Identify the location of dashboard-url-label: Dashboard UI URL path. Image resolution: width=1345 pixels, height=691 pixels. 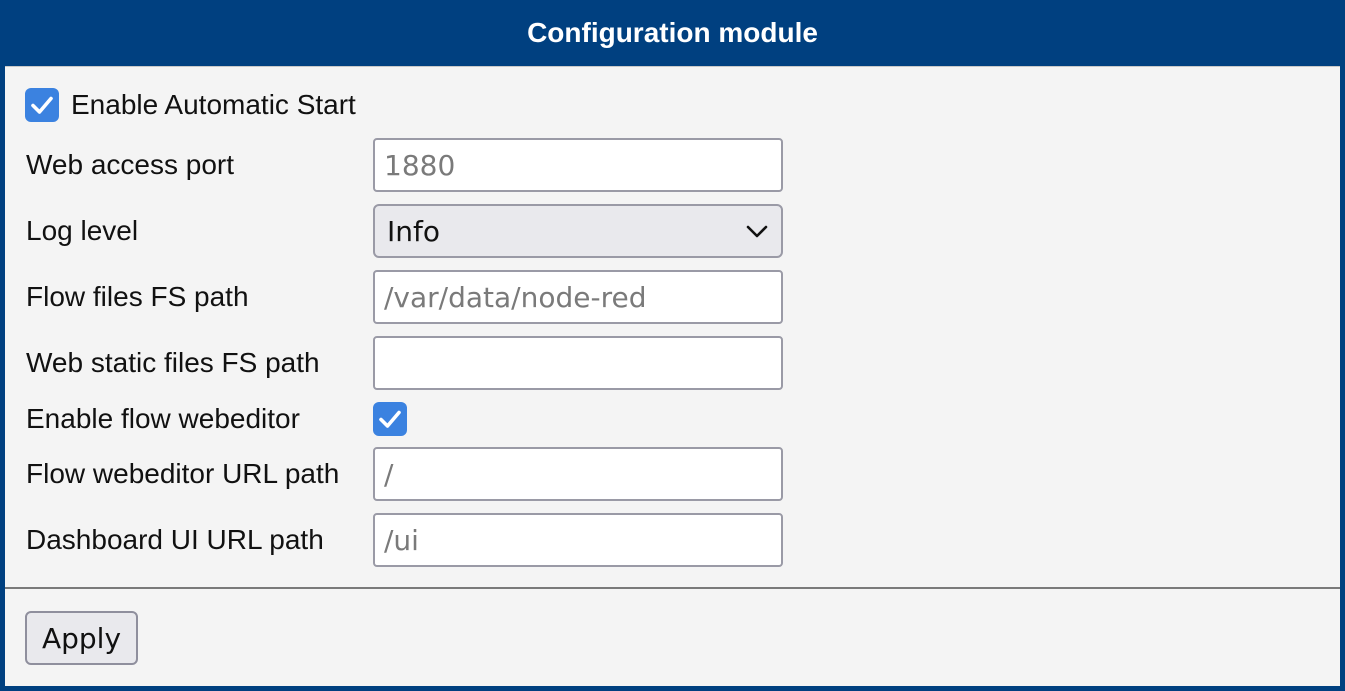
(175, 539).